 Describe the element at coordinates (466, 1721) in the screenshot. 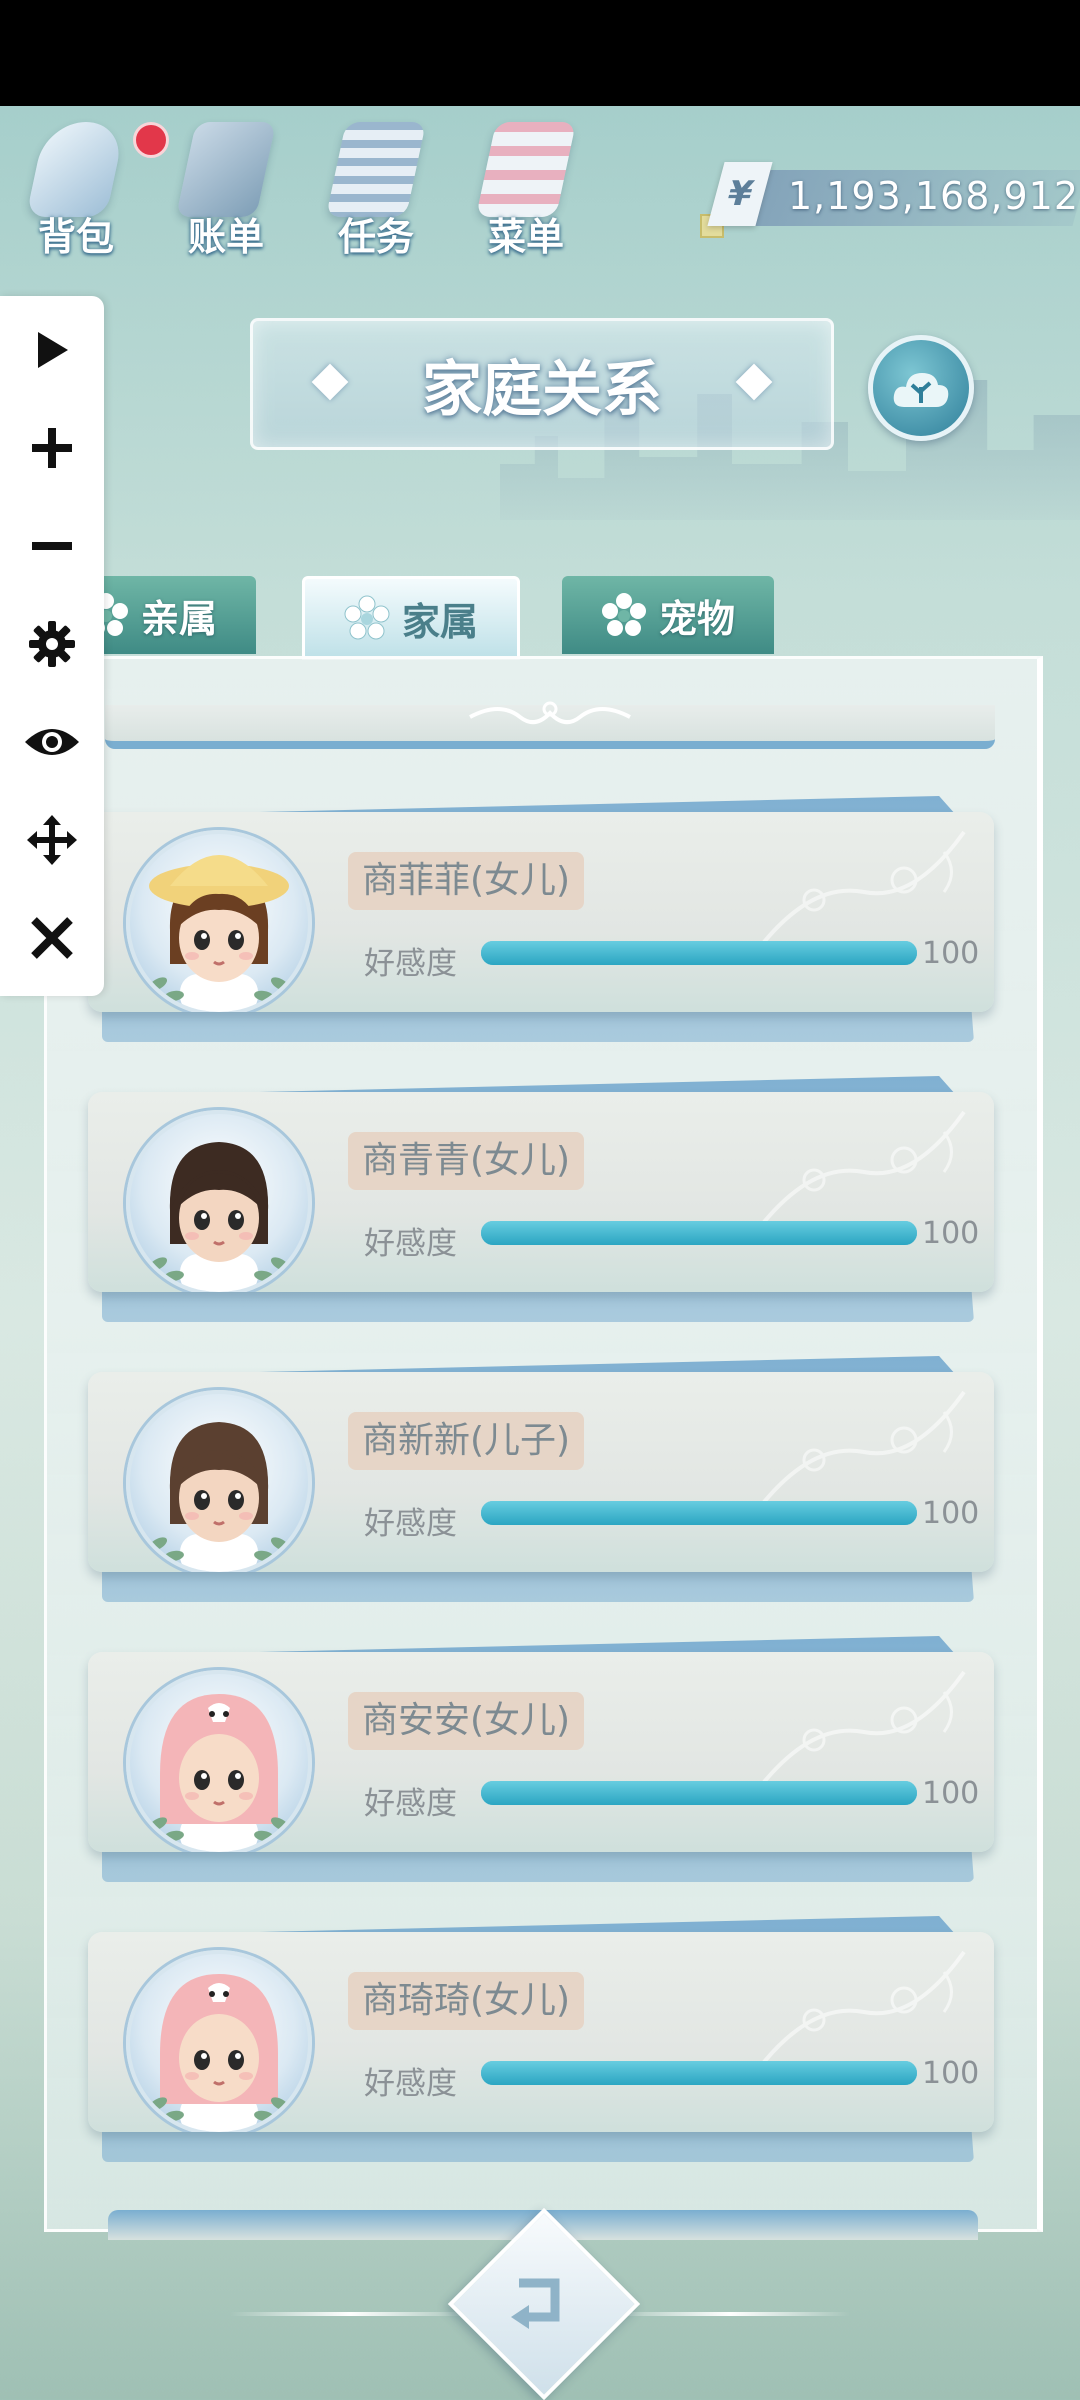

I see `member-name: 商安安(女儿)` at that location.